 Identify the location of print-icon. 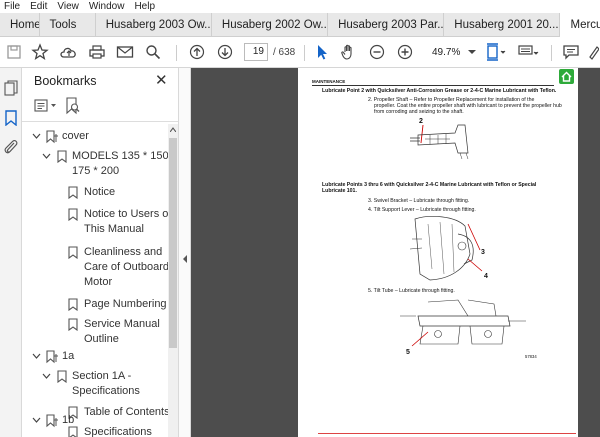
(97, 52).